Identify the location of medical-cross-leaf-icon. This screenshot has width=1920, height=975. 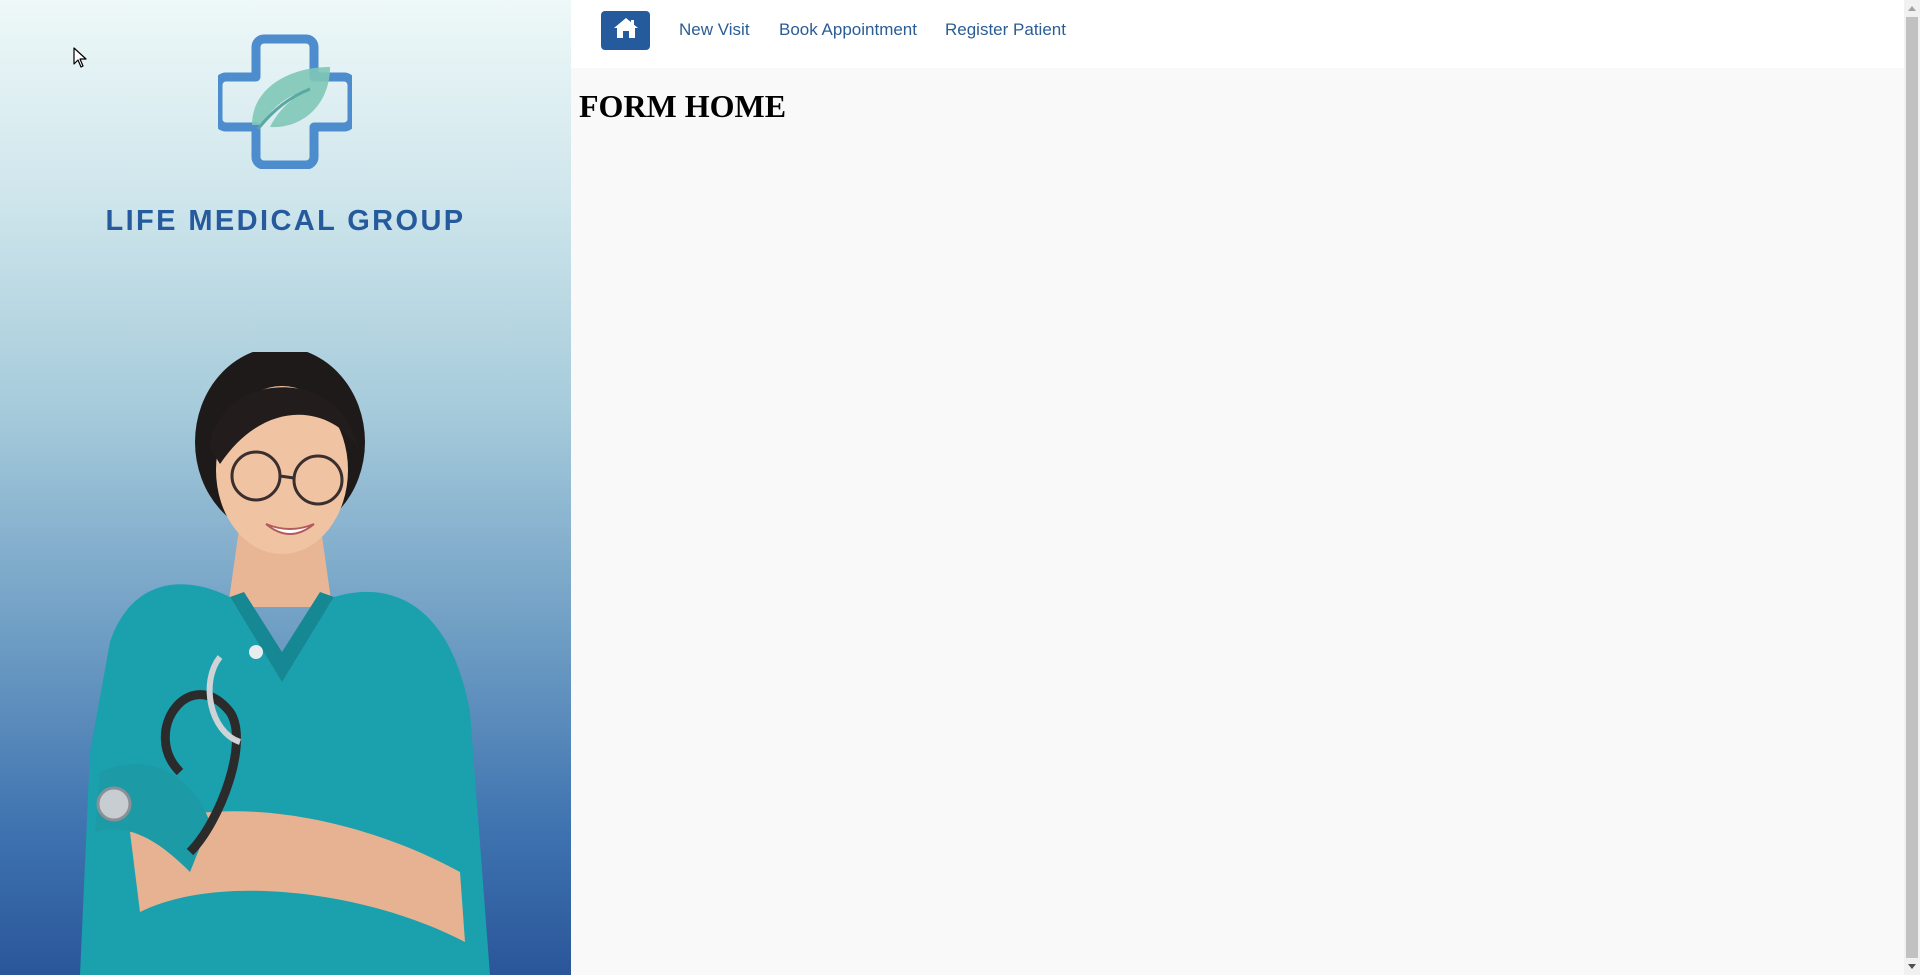
(285, 101).